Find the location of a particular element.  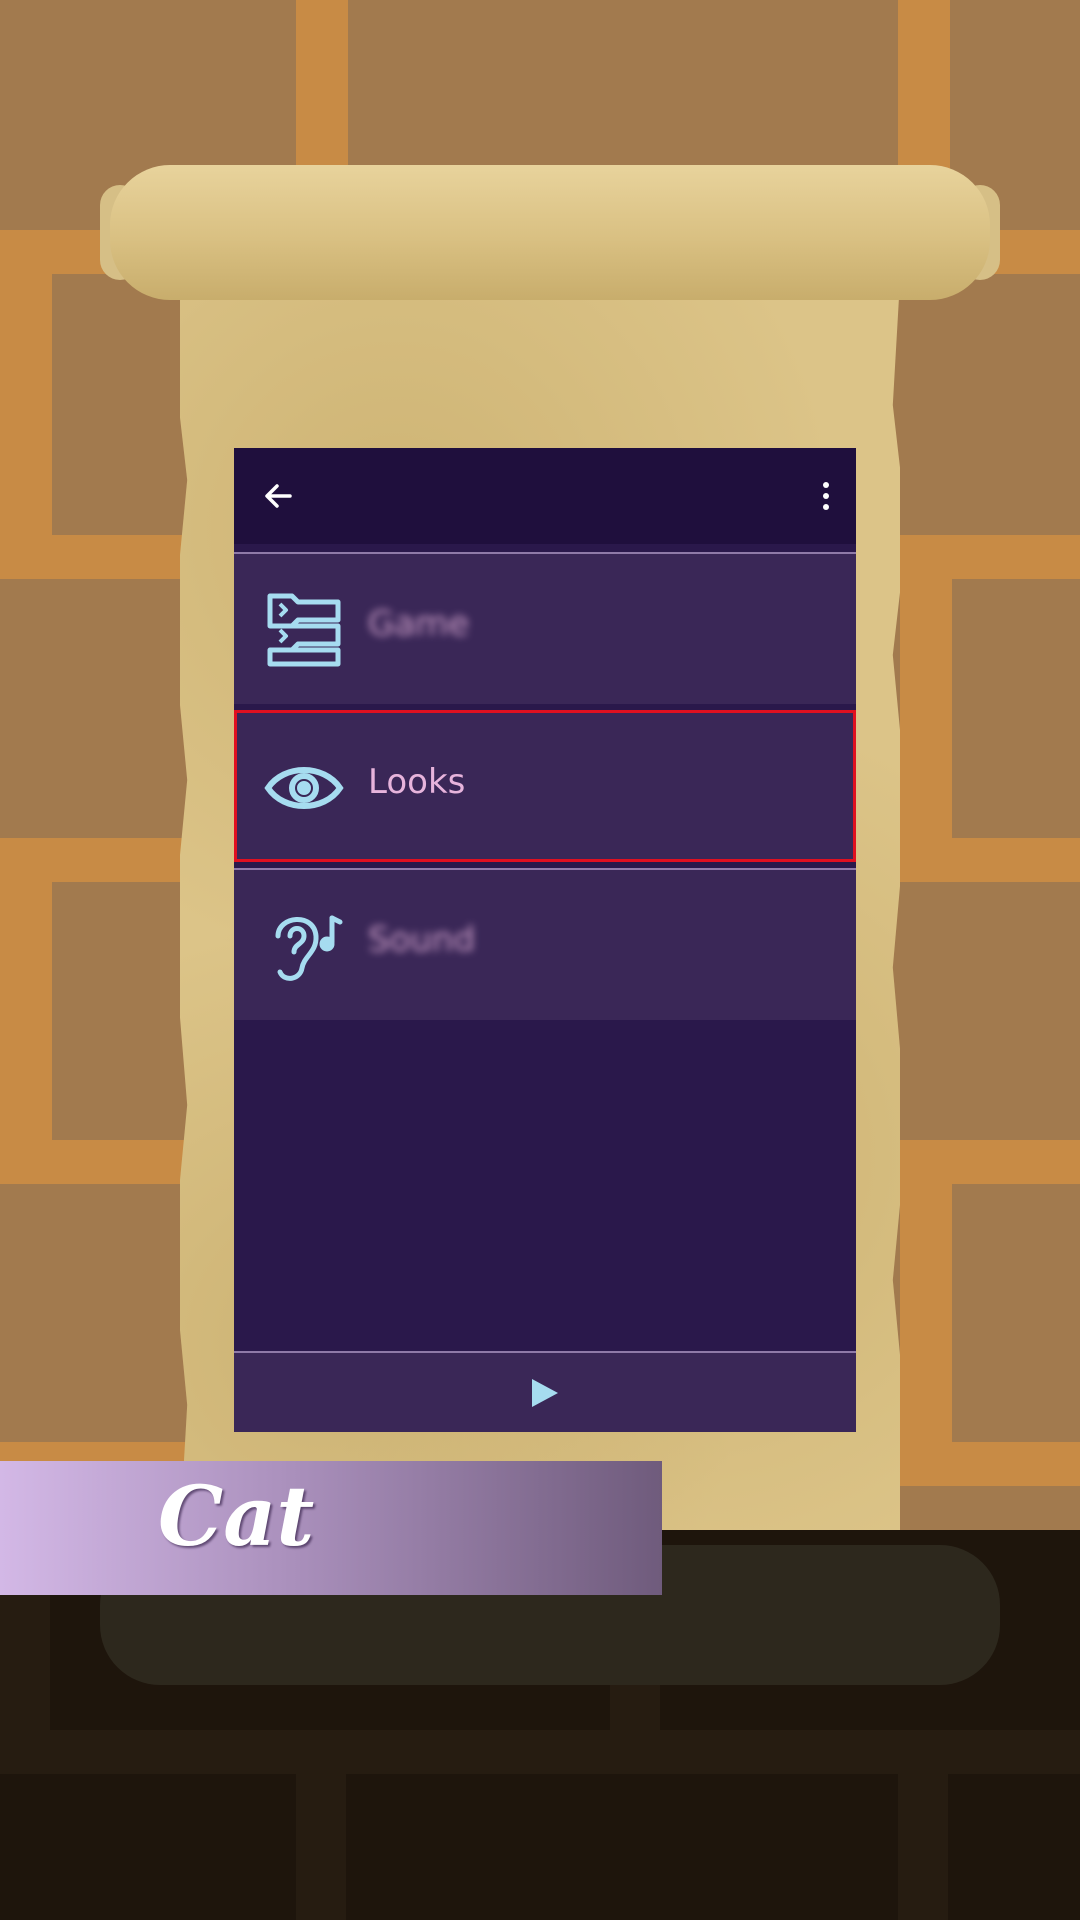

category-game: Game is located at coordinates (545, 628).